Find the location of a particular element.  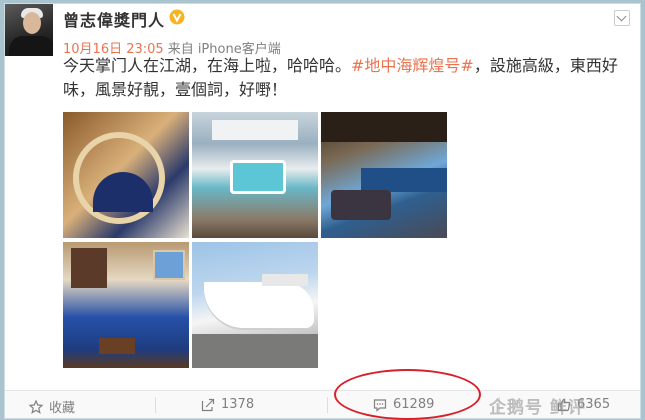

photo-grand-staircase is located at coordinates (126, 175).